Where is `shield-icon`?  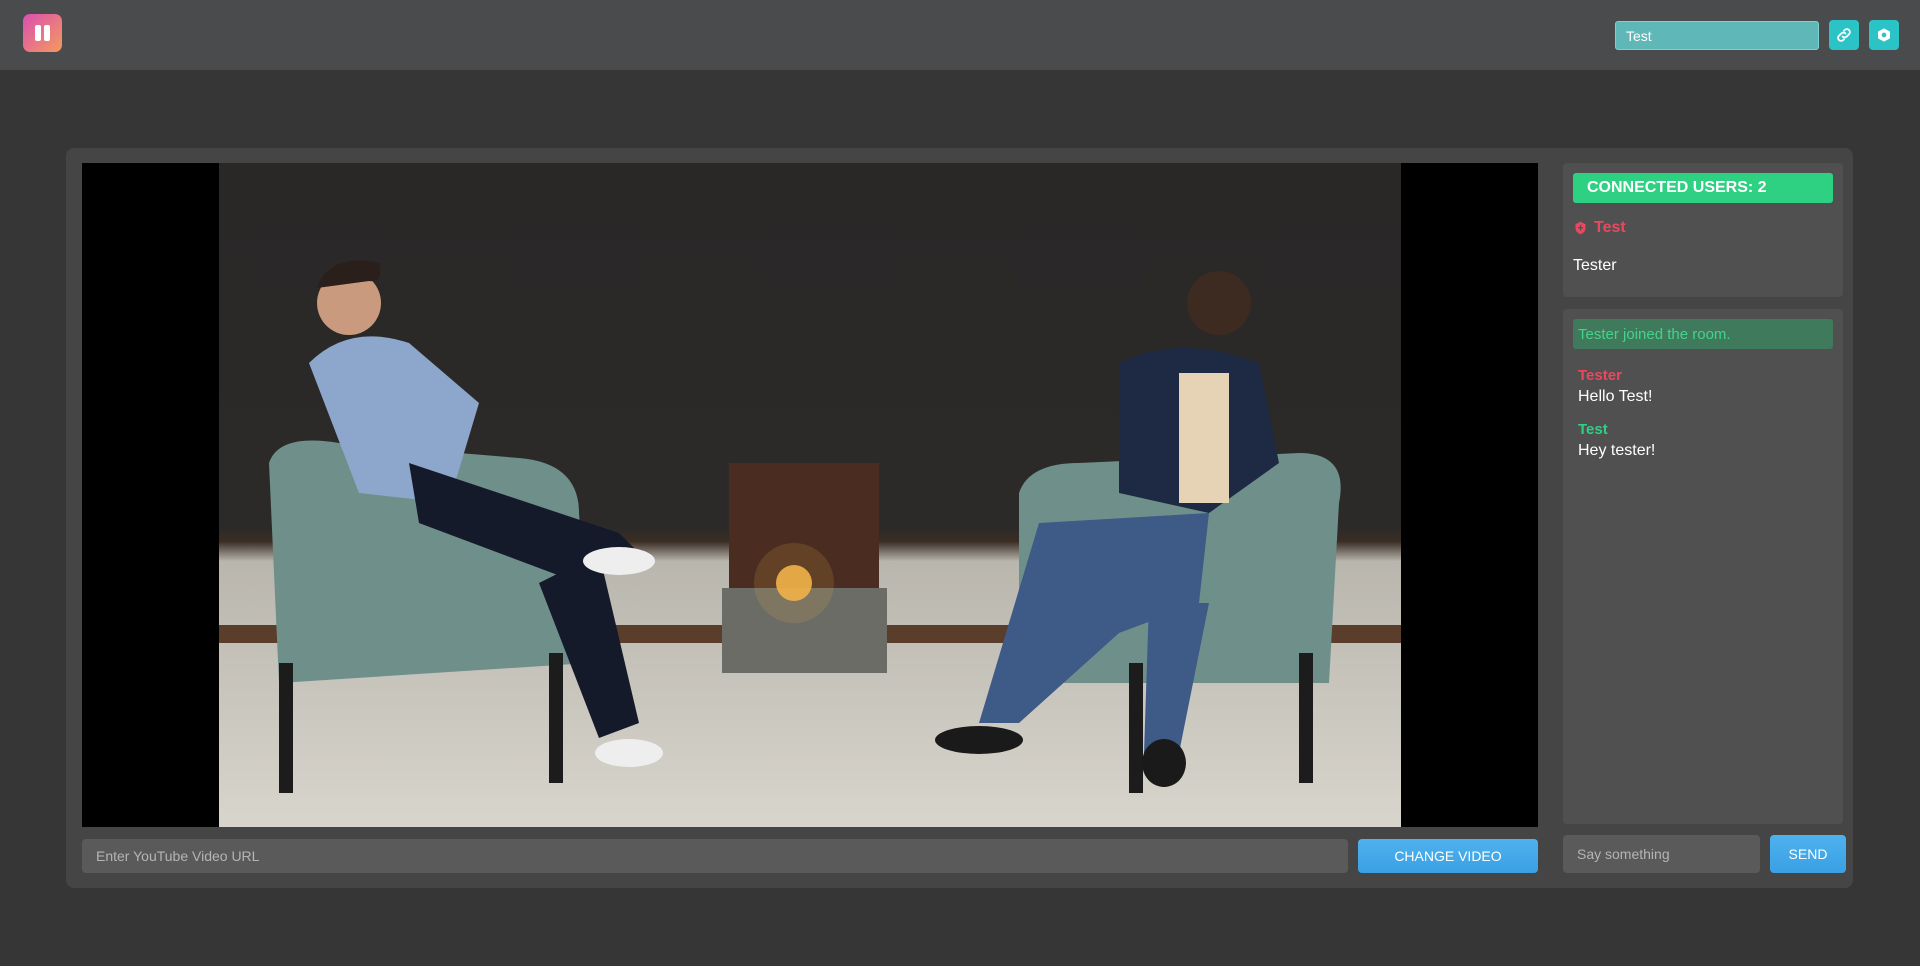
shield-icon is located at coordinates (1580, 228).